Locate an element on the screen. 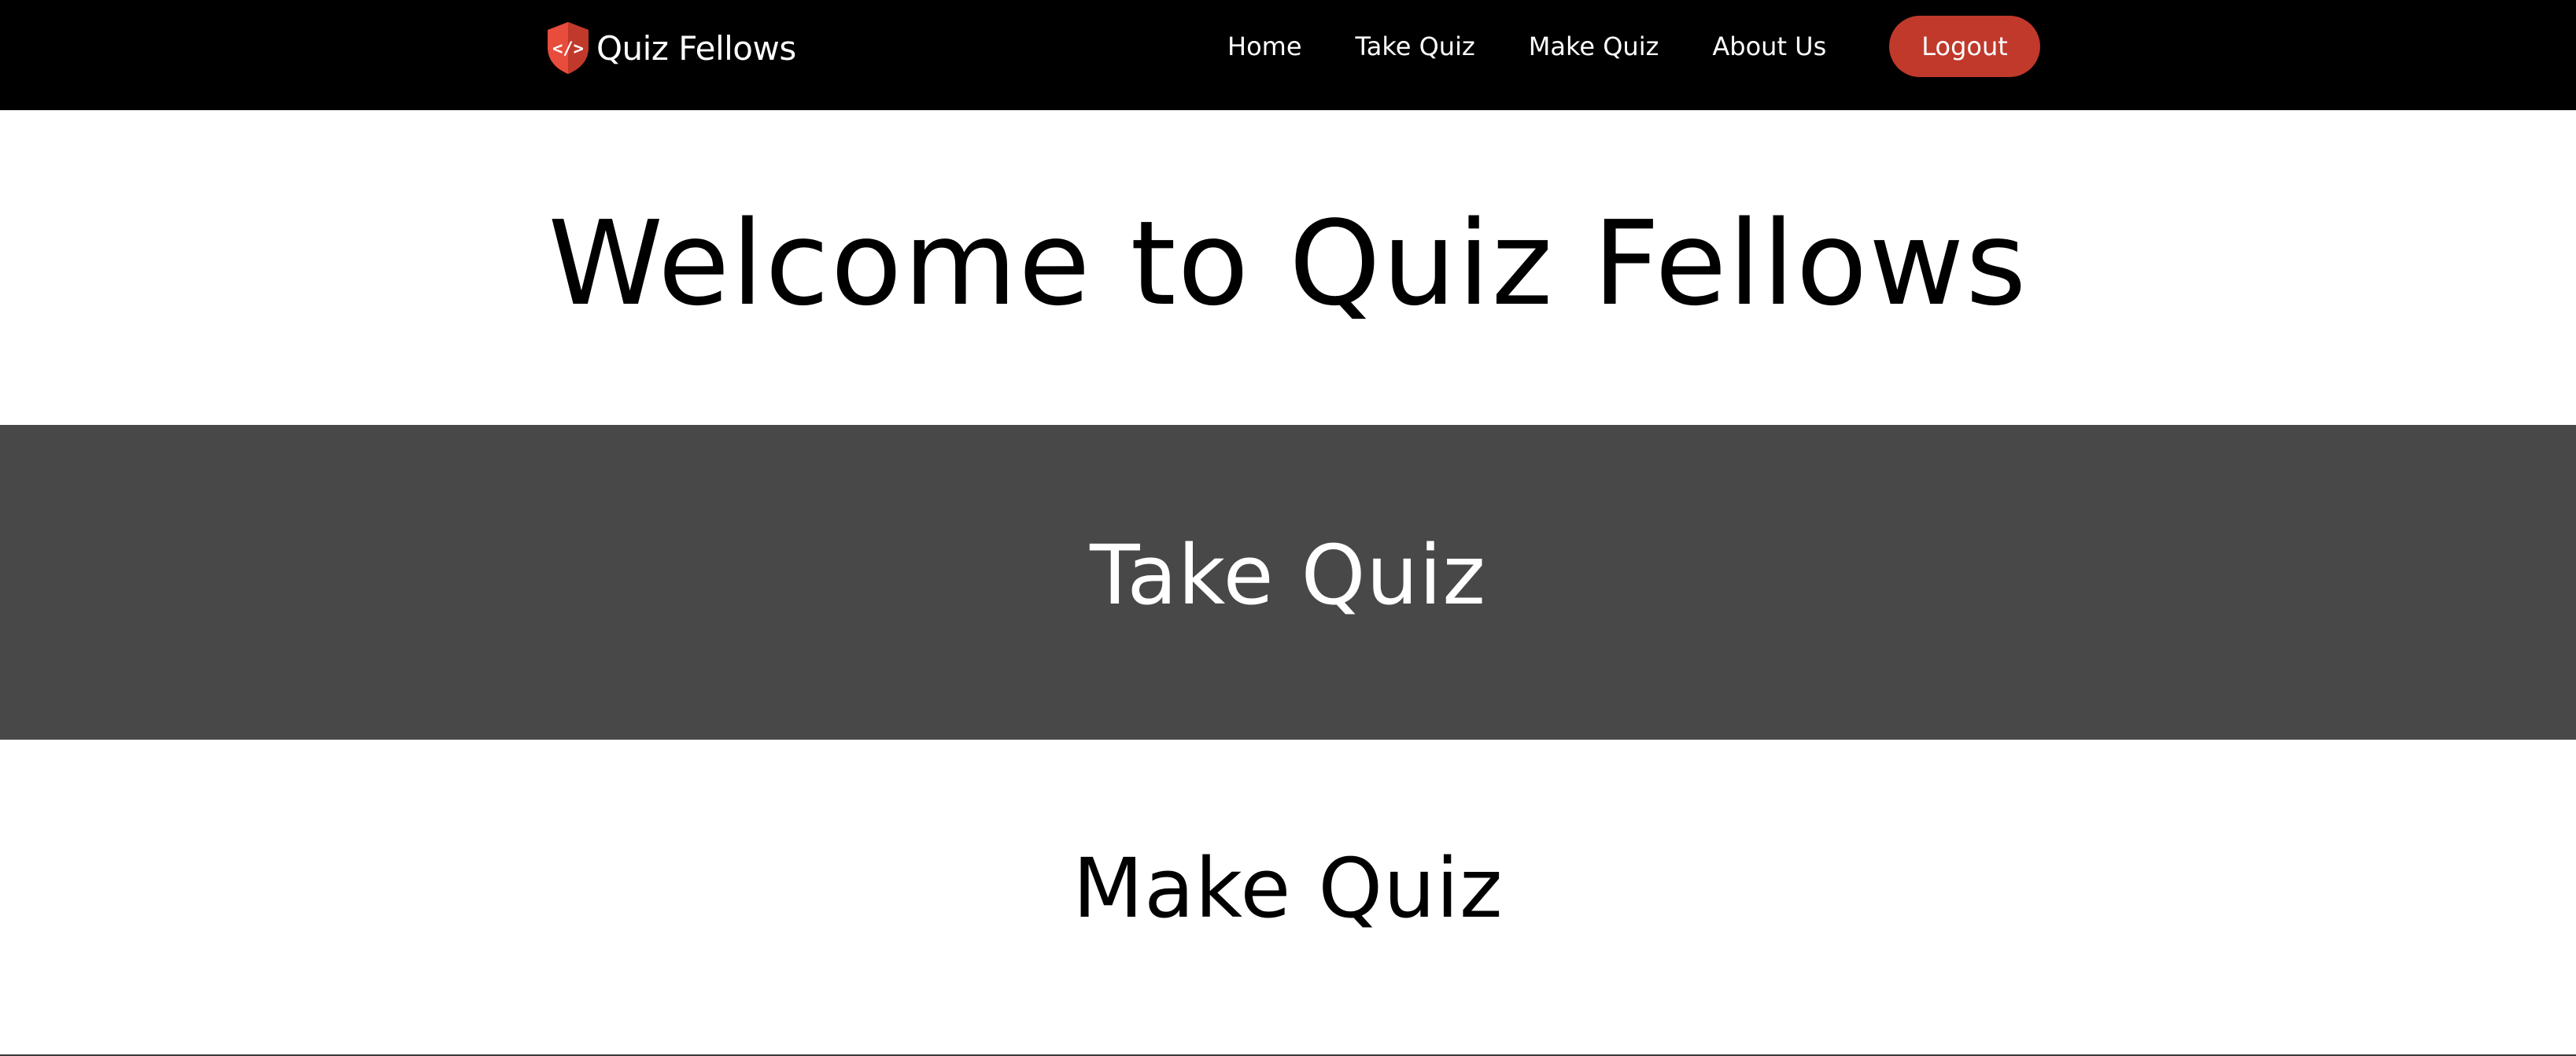 The width and height of the screenshot is (2576, 1056). page-title: Welcome to Quiz Fellows is located at coordinates (1288, 263).